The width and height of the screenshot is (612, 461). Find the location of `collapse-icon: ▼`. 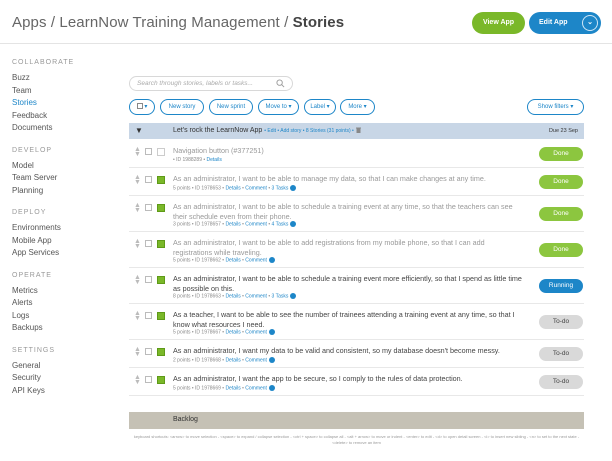

collapse-icon: ▼ is located at coordinates (139, 130).